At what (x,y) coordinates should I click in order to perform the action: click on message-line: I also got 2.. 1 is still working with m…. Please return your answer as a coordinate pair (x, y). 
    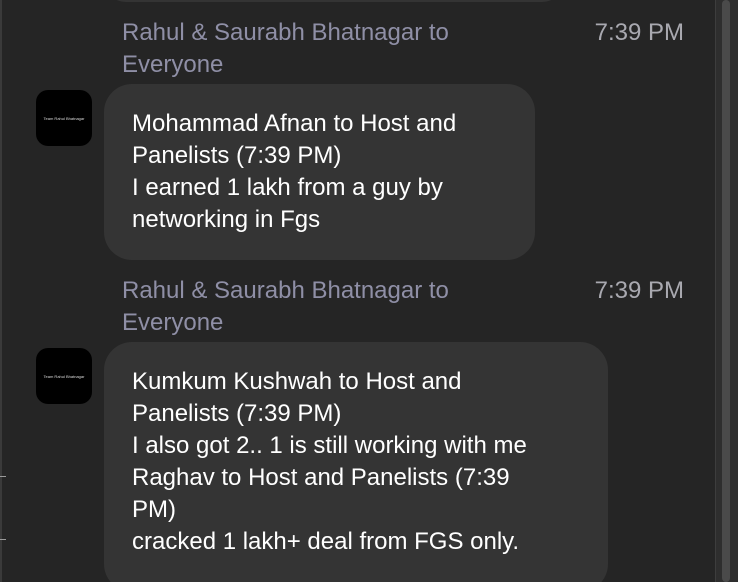
    Looking at the image, I should click on (329, 445).